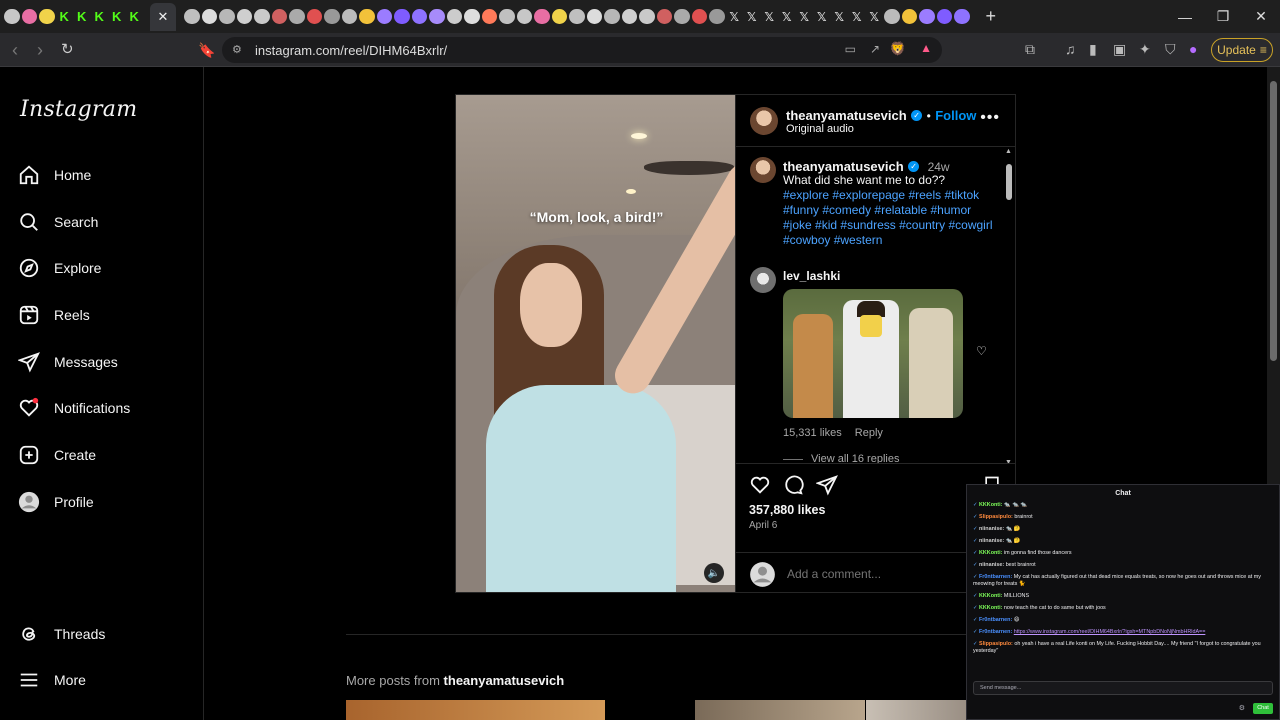 This screenshot has width=1280, height=720. Describe the element at coordinates (955, 115) in the screenshot. I see `follow-button: Follow` at that location.